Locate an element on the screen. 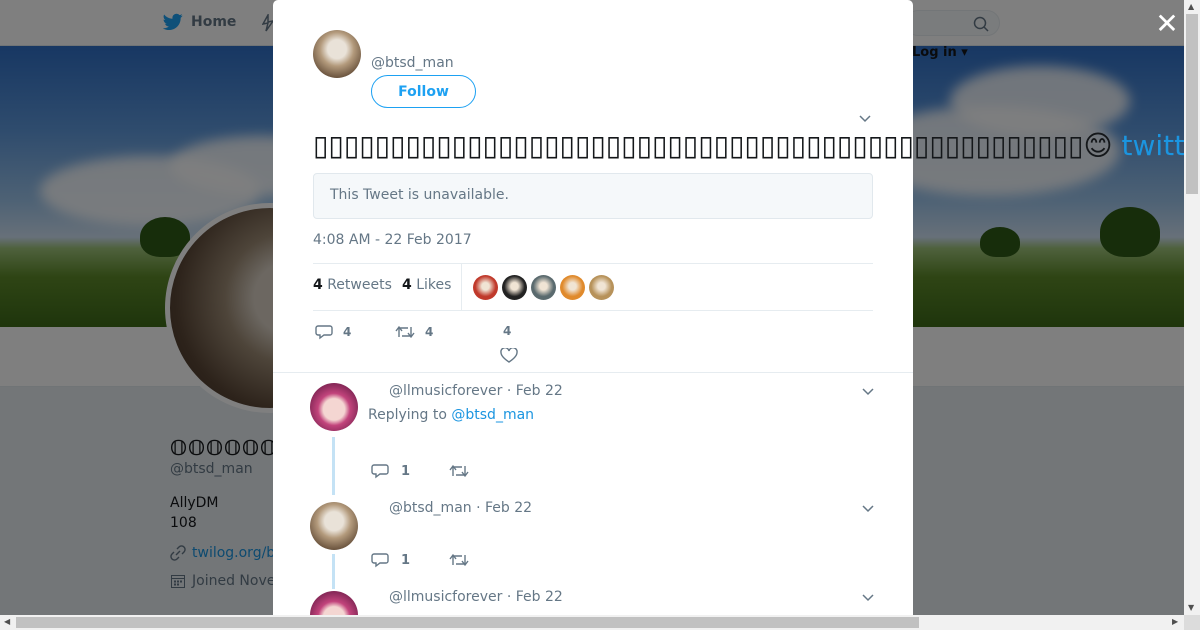 Image resolution: width=1200 pixels, height=630 pixels. reply-count: 4 is located at coordinates (347, 332).